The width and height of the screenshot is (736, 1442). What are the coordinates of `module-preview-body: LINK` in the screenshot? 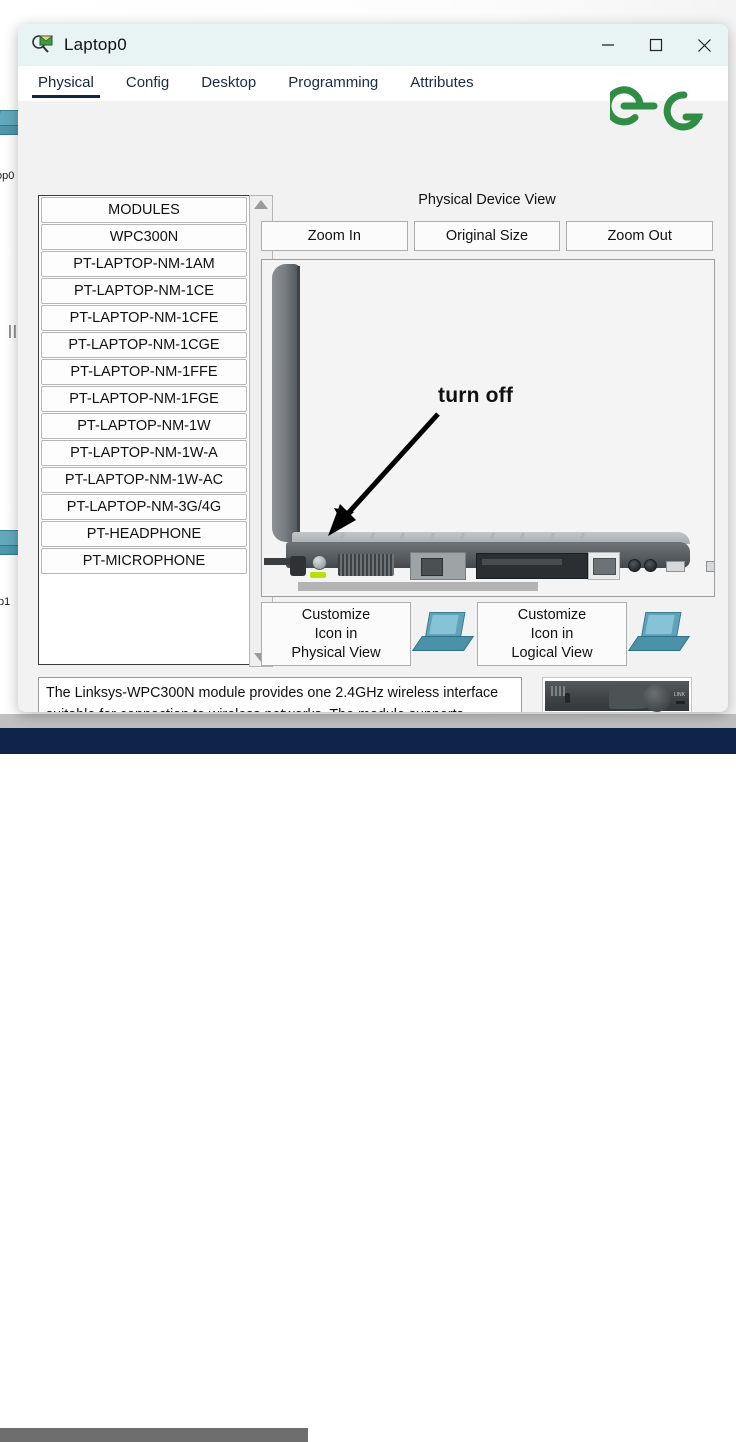 It's located at (617, 696).